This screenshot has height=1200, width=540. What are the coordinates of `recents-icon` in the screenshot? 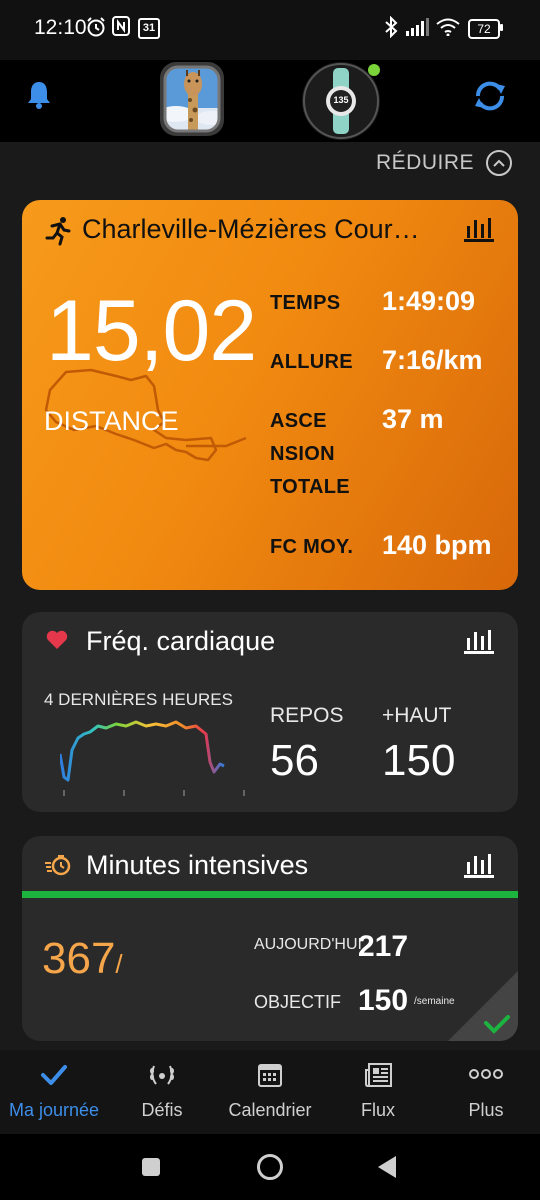 It's located at (151, 1167).